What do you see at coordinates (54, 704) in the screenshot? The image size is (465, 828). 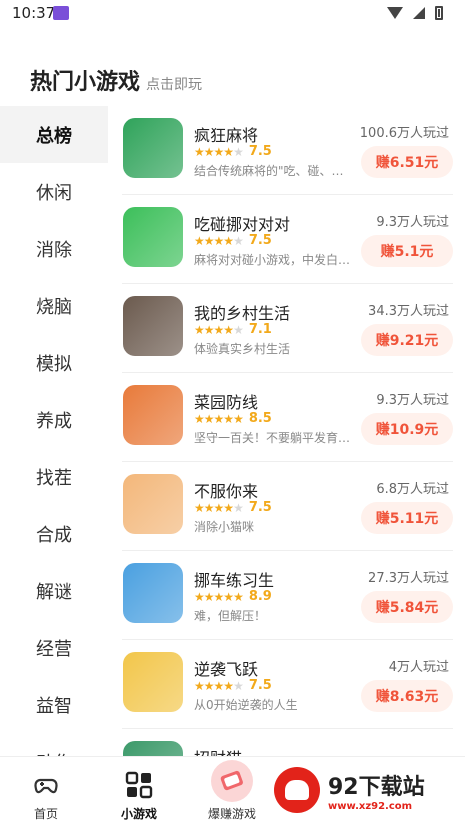 I see `category-item: 益智` at bounding box center [54, 704].